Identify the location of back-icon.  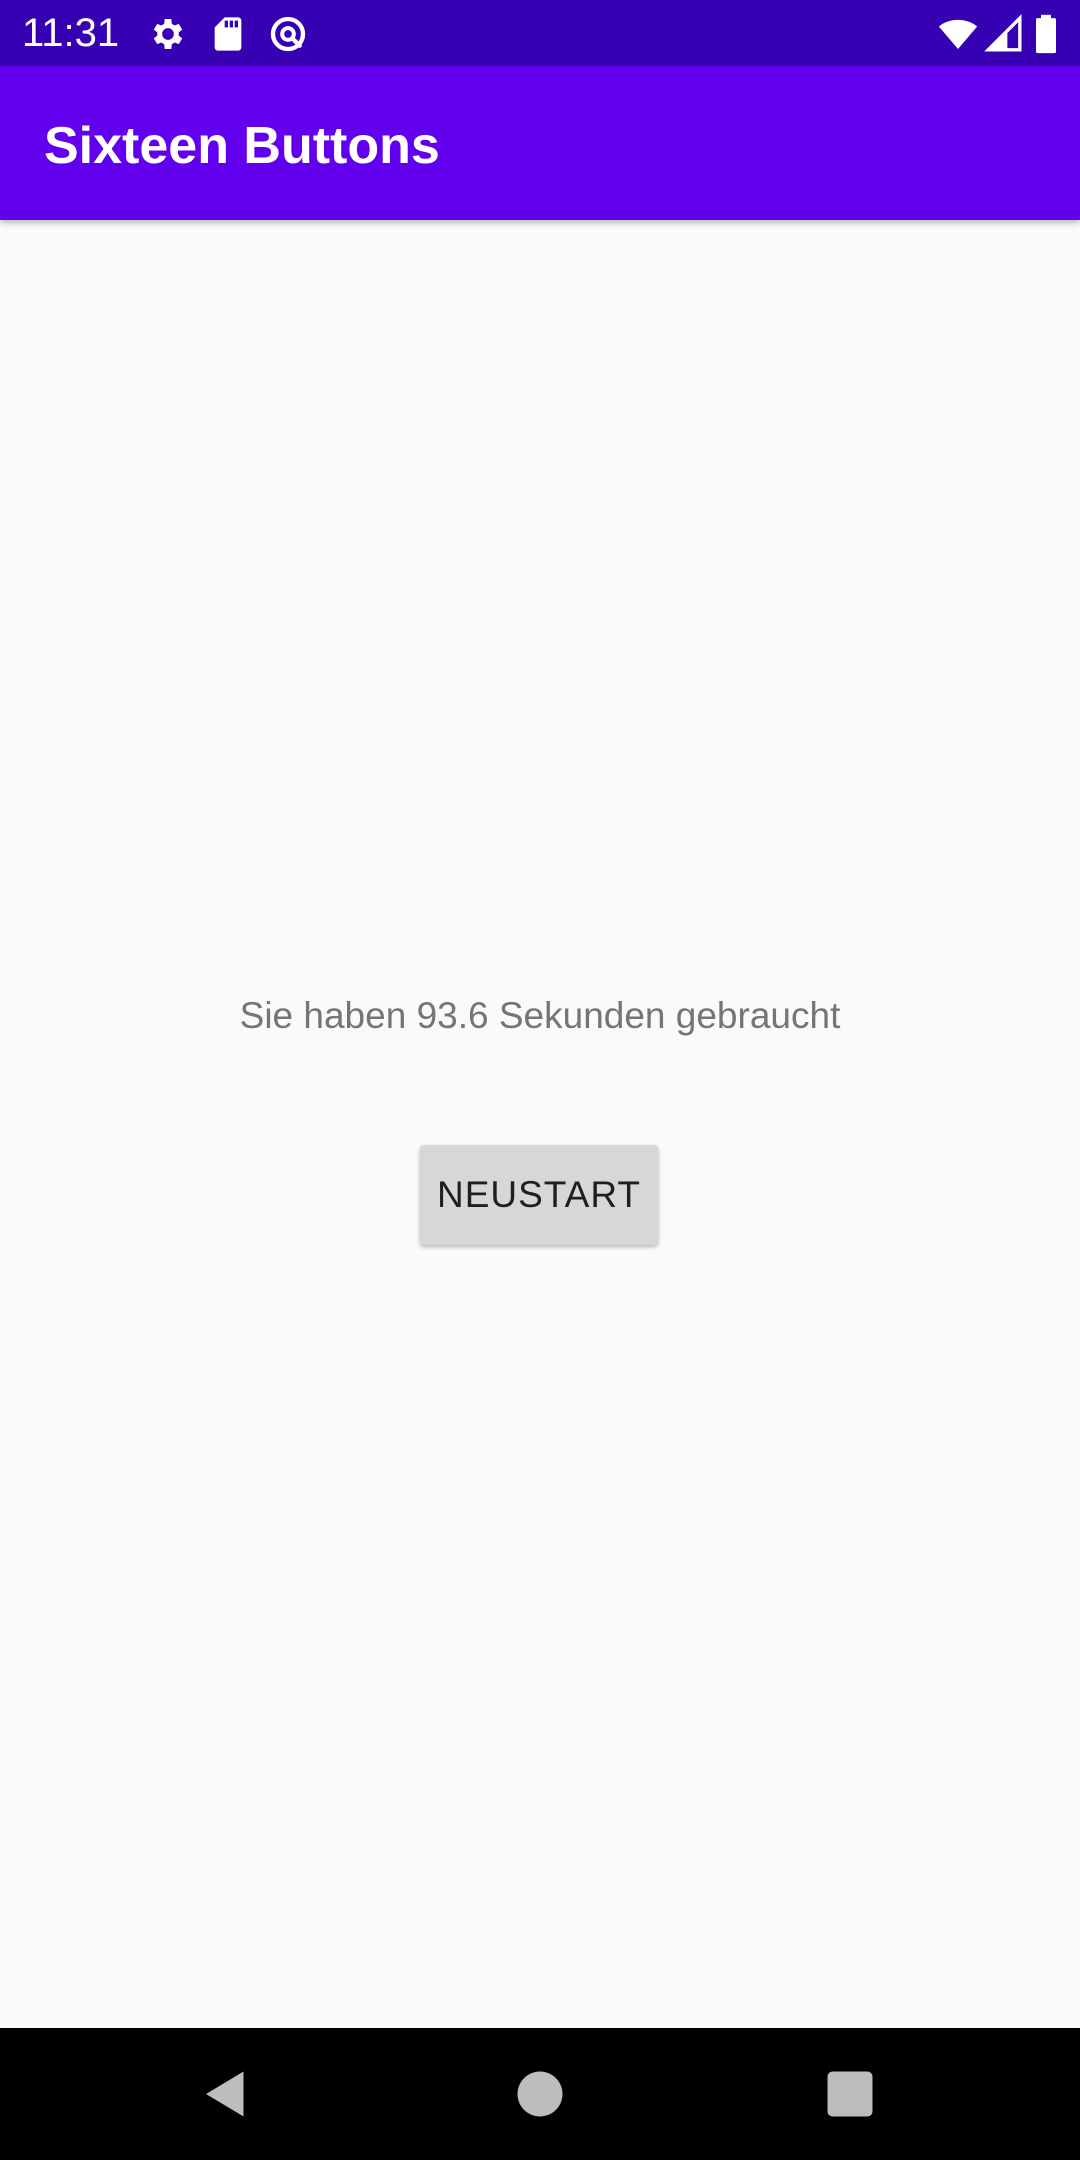
(226, 2094).